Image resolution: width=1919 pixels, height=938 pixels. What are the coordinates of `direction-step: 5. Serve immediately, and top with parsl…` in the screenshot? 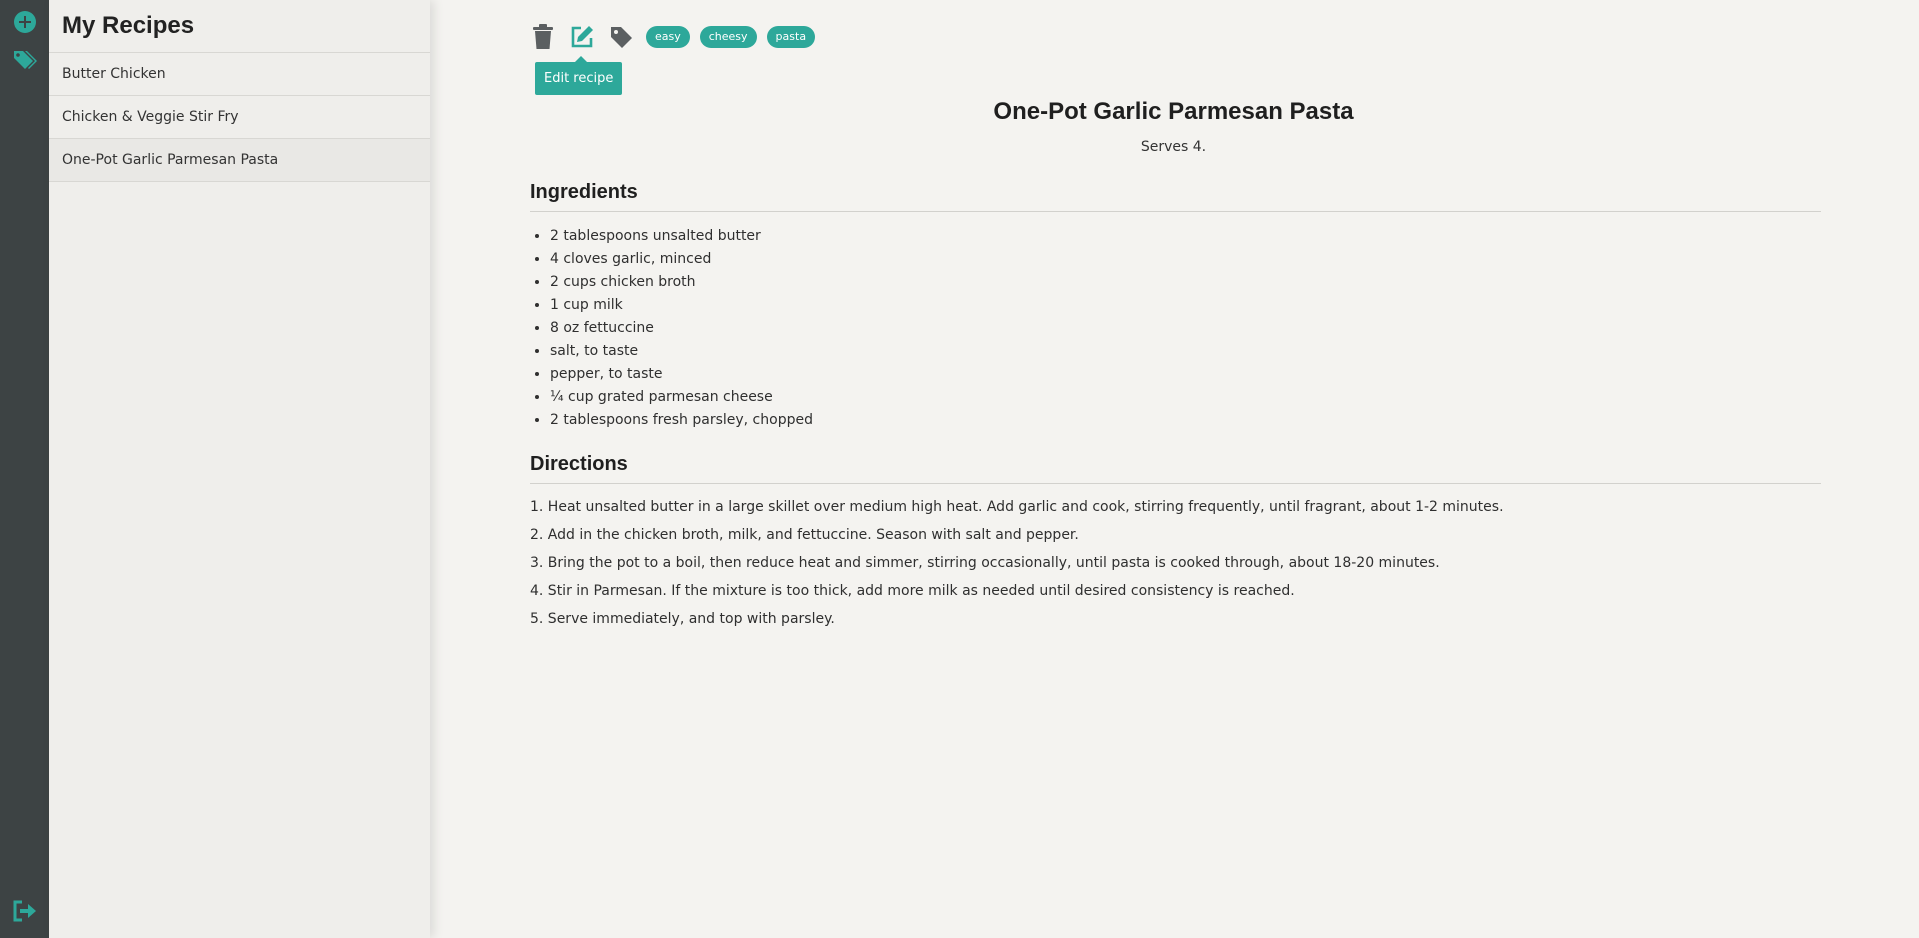 It's located at (682, 619).